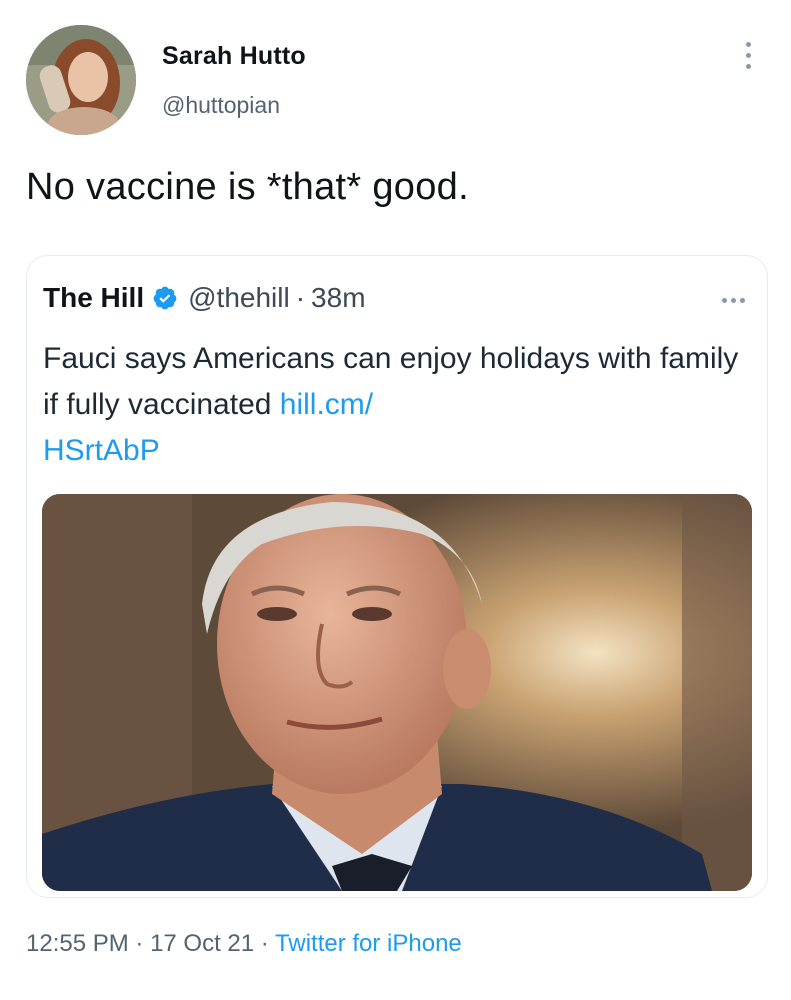  Describe the element at coordinates (368, 943) in the screenshot. I see `tweet-source-link: Twitter for iPhone` at that location.